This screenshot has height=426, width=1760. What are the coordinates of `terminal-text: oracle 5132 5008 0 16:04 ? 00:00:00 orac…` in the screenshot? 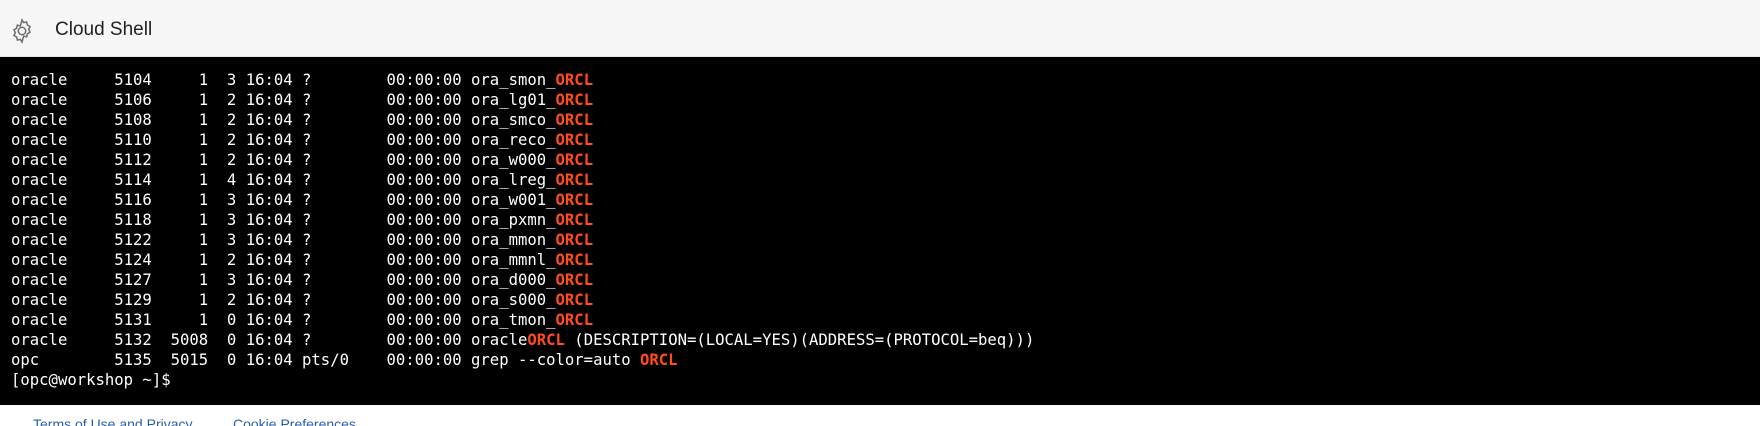 It's located at (269, 340).